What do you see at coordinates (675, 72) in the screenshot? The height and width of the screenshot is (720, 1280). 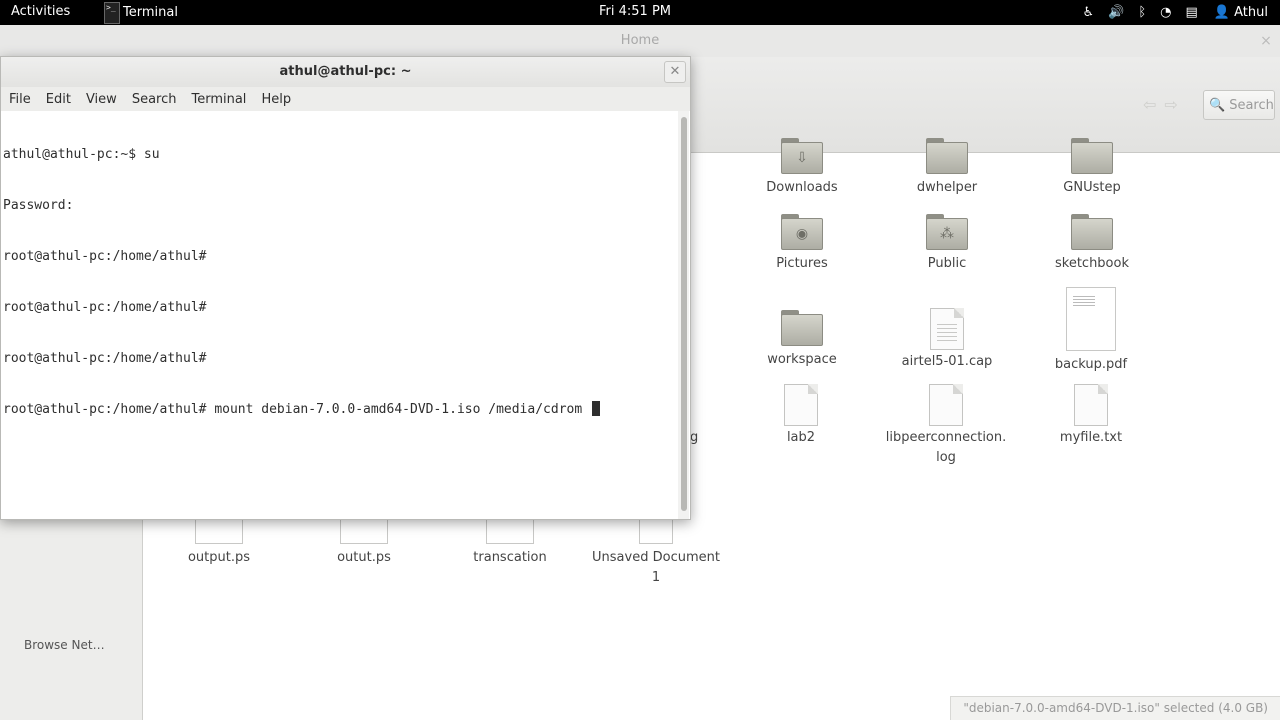 I see `terminal-close-icon: ✕` at bounding box center [675, 72].